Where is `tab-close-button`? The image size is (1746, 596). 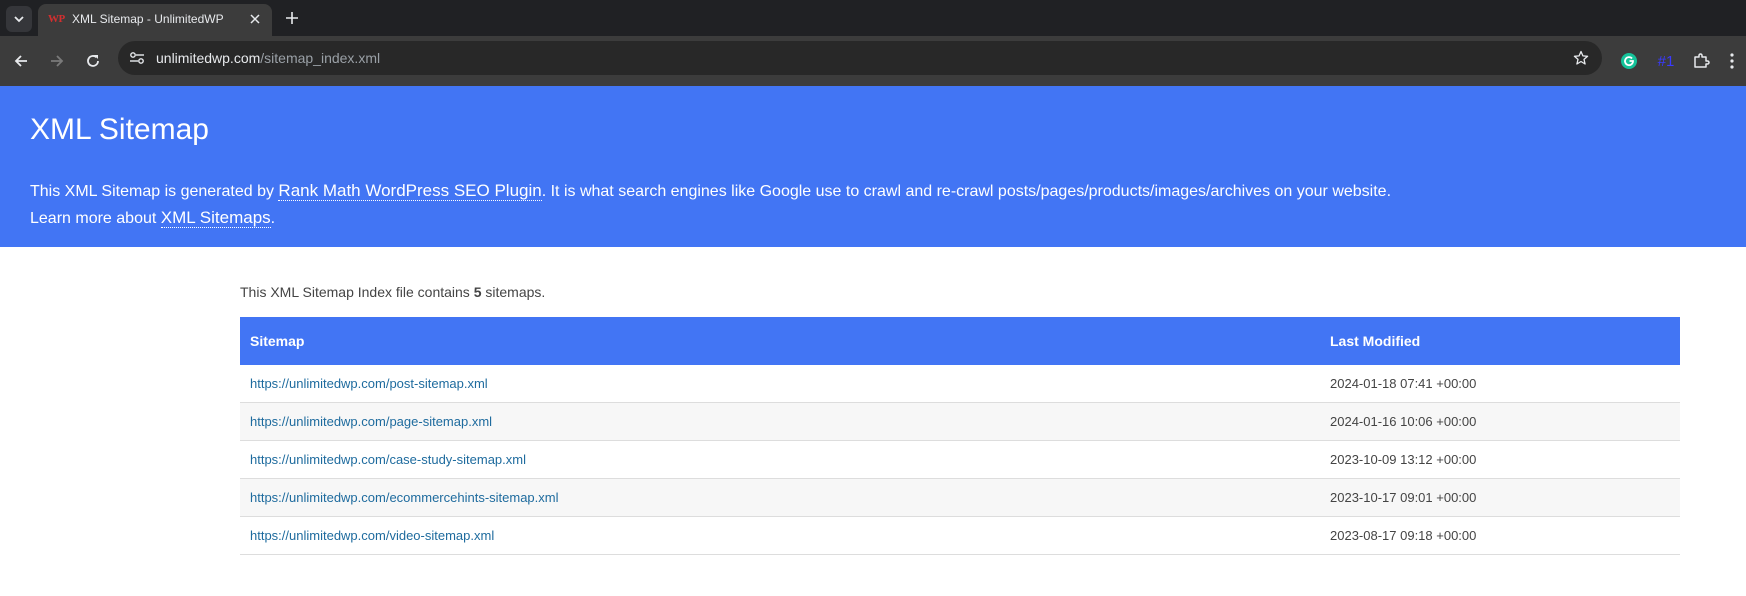
tab-close-button is located at coordinates (255, 19).